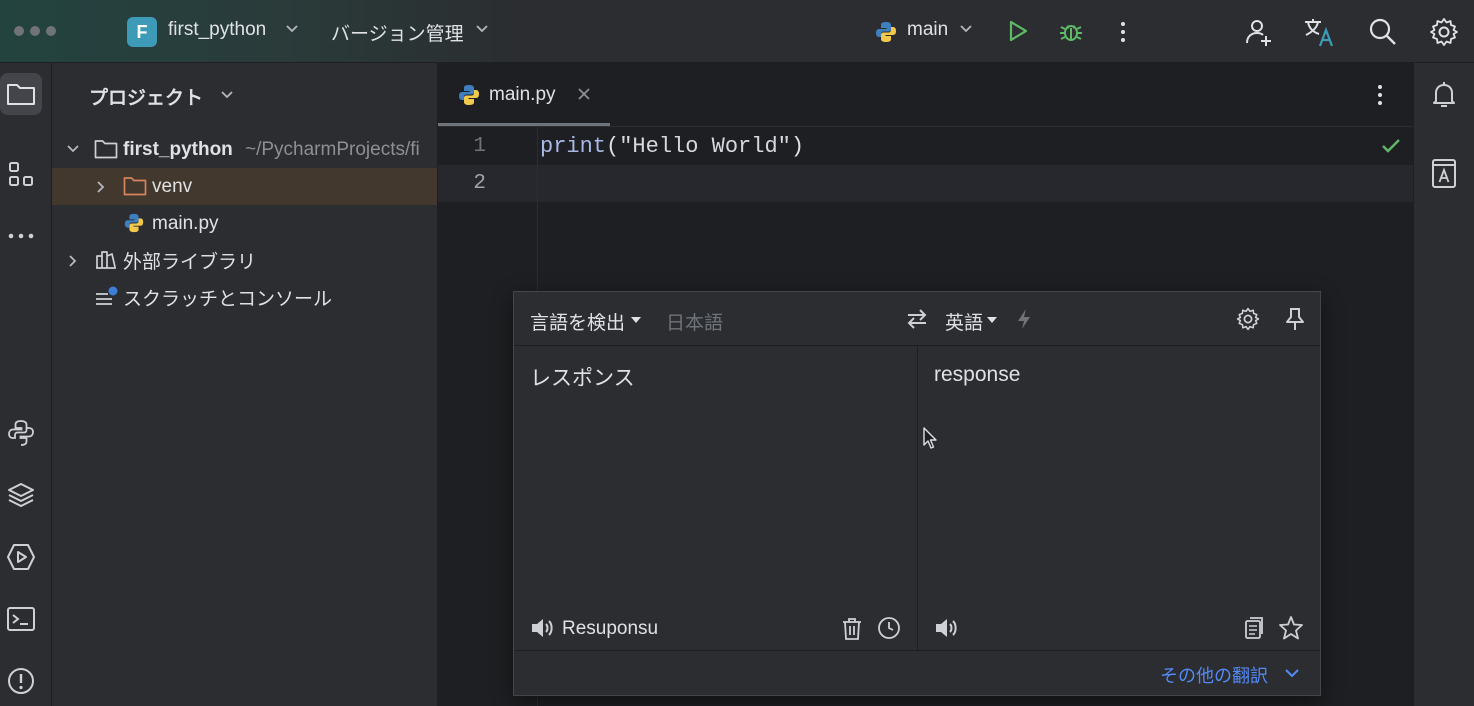 This screenshot has height=706, width=1474. What do you see at coordinates (244, 149) in the screenshot?
I see `tree-item-root: first_python ~/PycharmProjects/fi` at bounding box center [244, 149].